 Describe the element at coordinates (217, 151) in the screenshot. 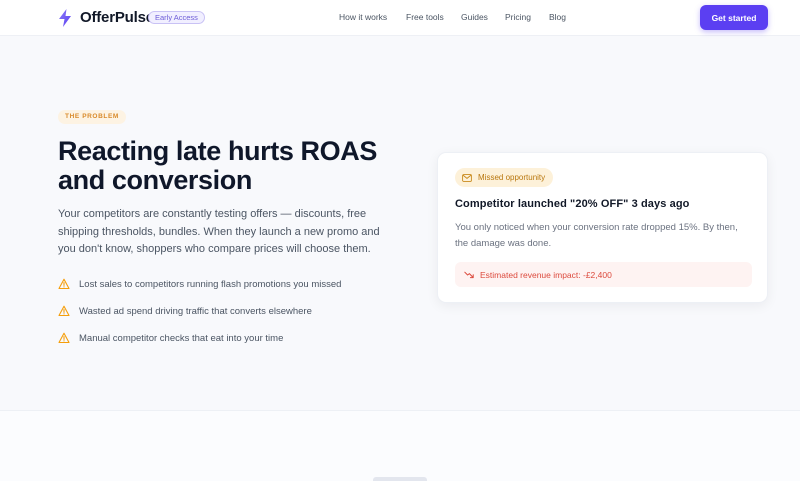

I see `hero-title-line-1: Reacting late hurts ROAS` at that location.